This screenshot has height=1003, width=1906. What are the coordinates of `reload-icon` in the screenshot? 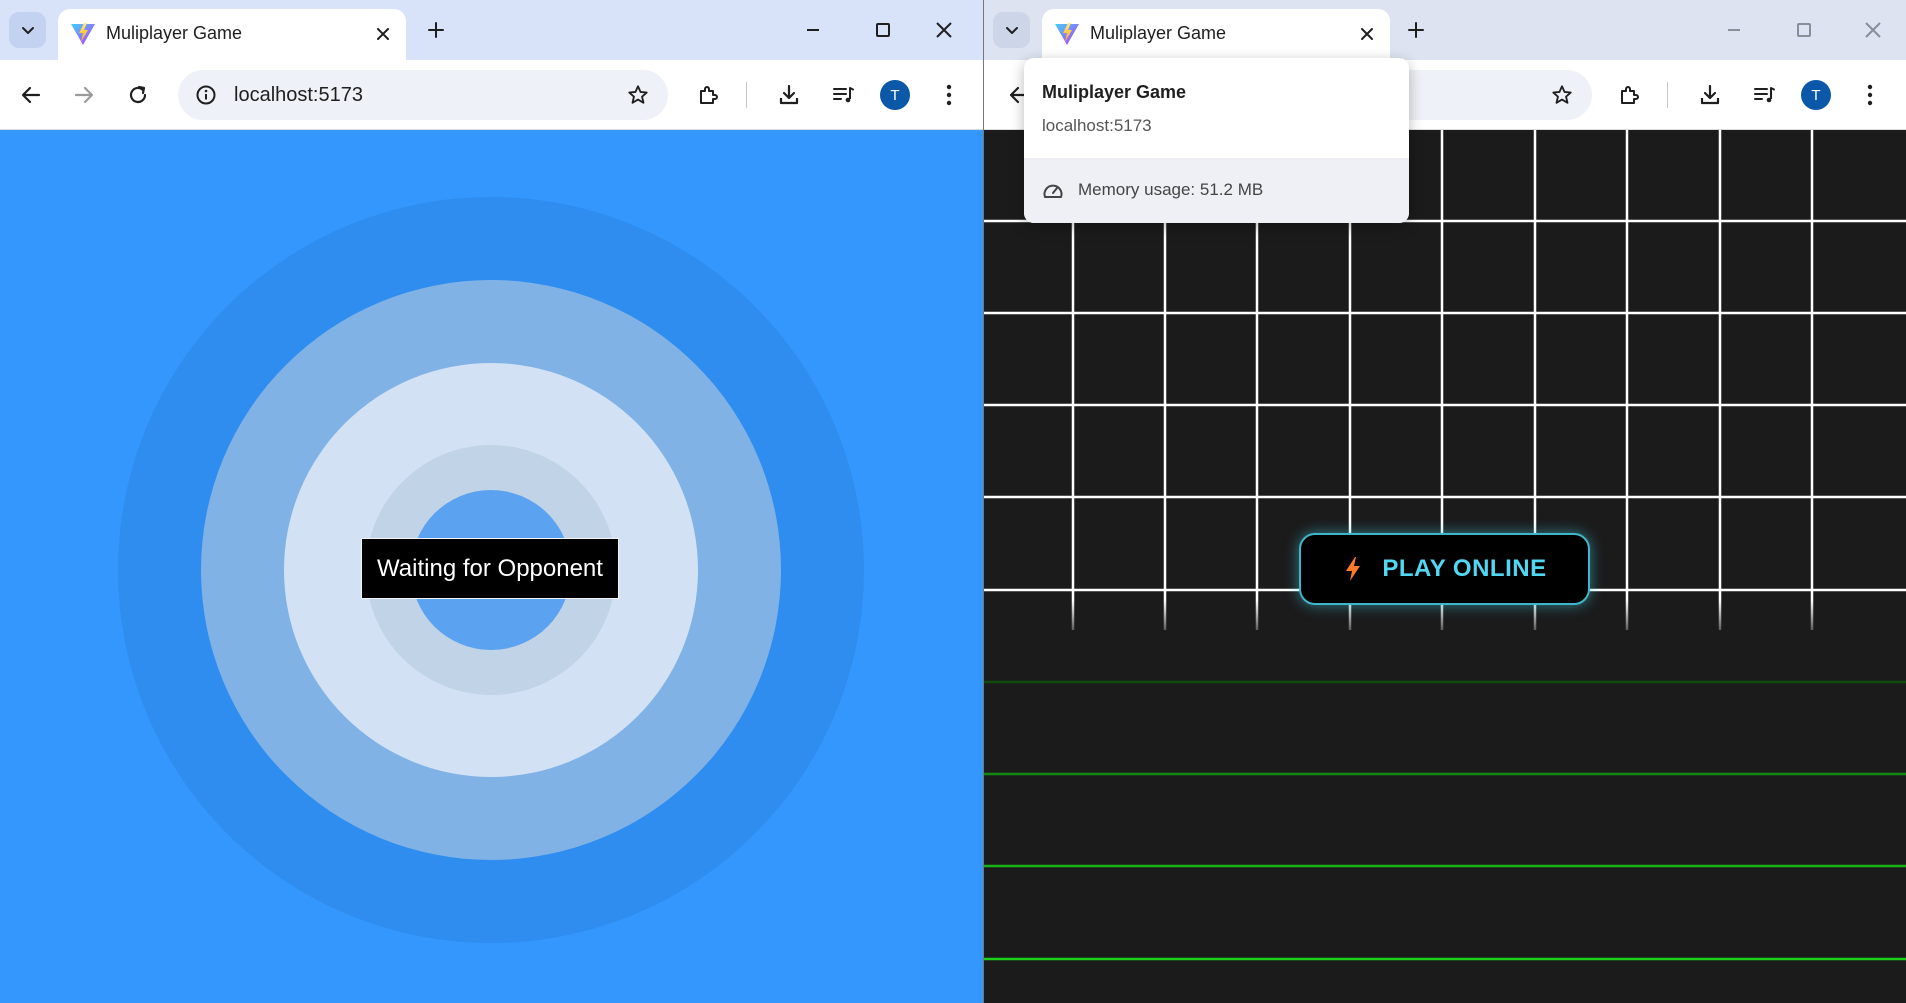 It's located at (138, 94).